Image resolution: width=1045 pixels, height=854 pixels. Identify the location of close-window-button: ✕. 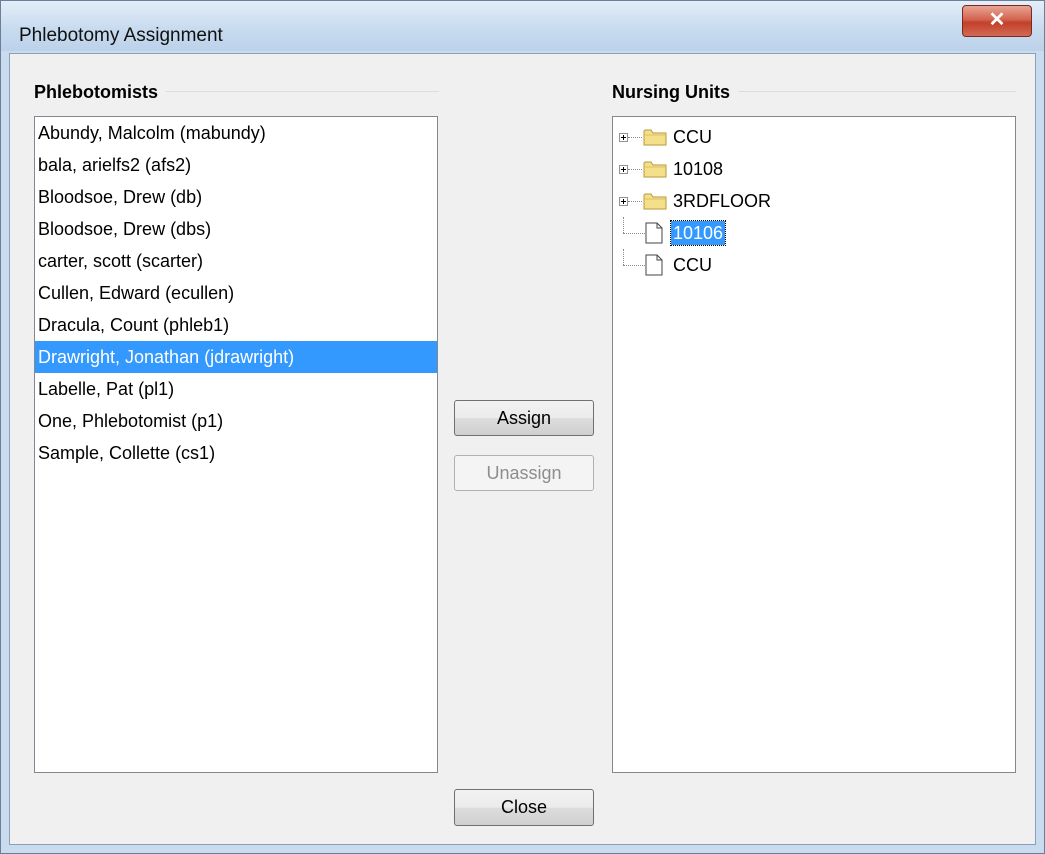
(997, 21).